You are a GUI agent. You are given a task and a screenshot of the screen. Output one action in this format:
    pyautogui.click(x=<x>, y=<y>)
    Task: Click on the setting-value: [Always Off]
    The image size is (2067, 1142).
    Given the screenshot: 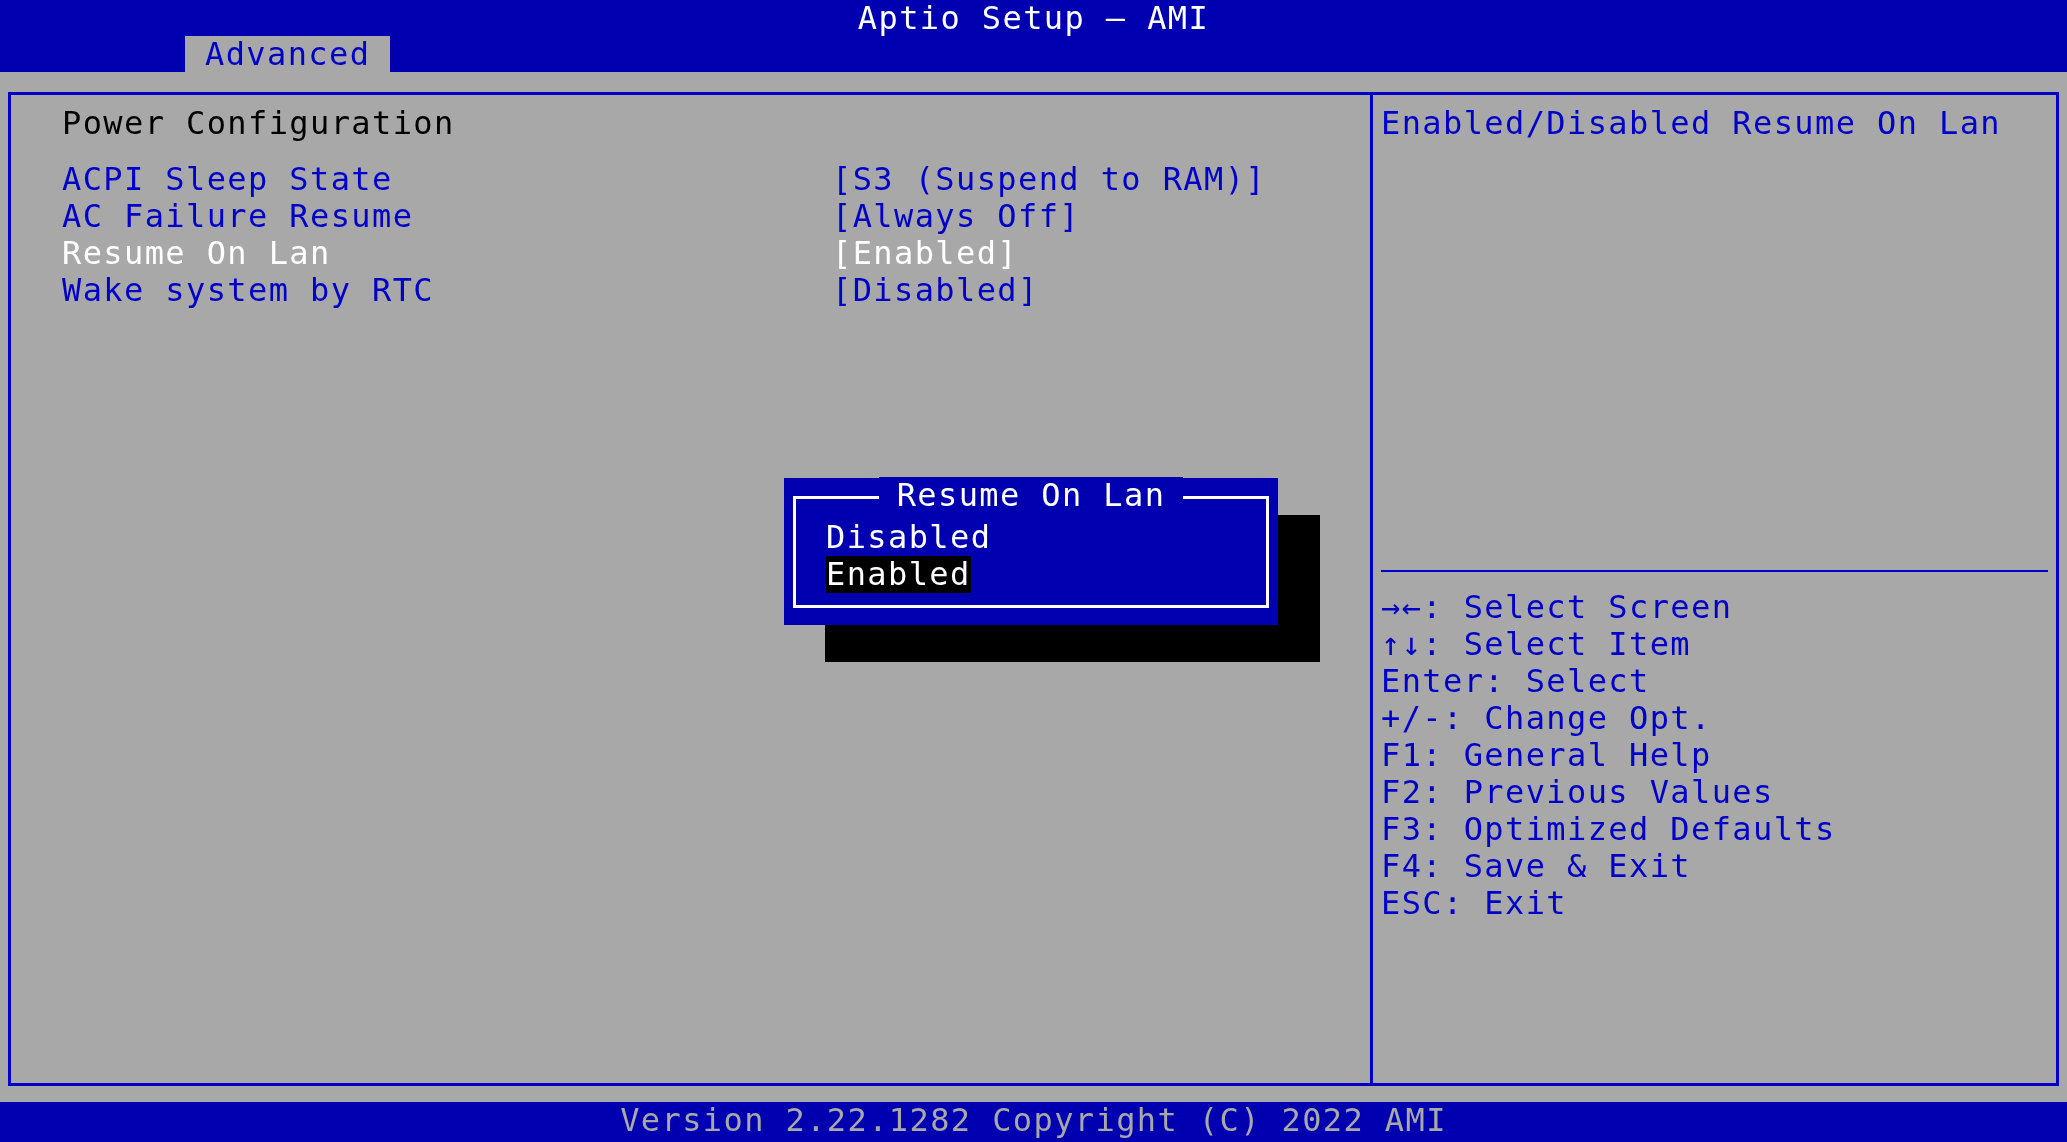 What is the action you would take?
    pyautogui.click(x=956, y=216)
    